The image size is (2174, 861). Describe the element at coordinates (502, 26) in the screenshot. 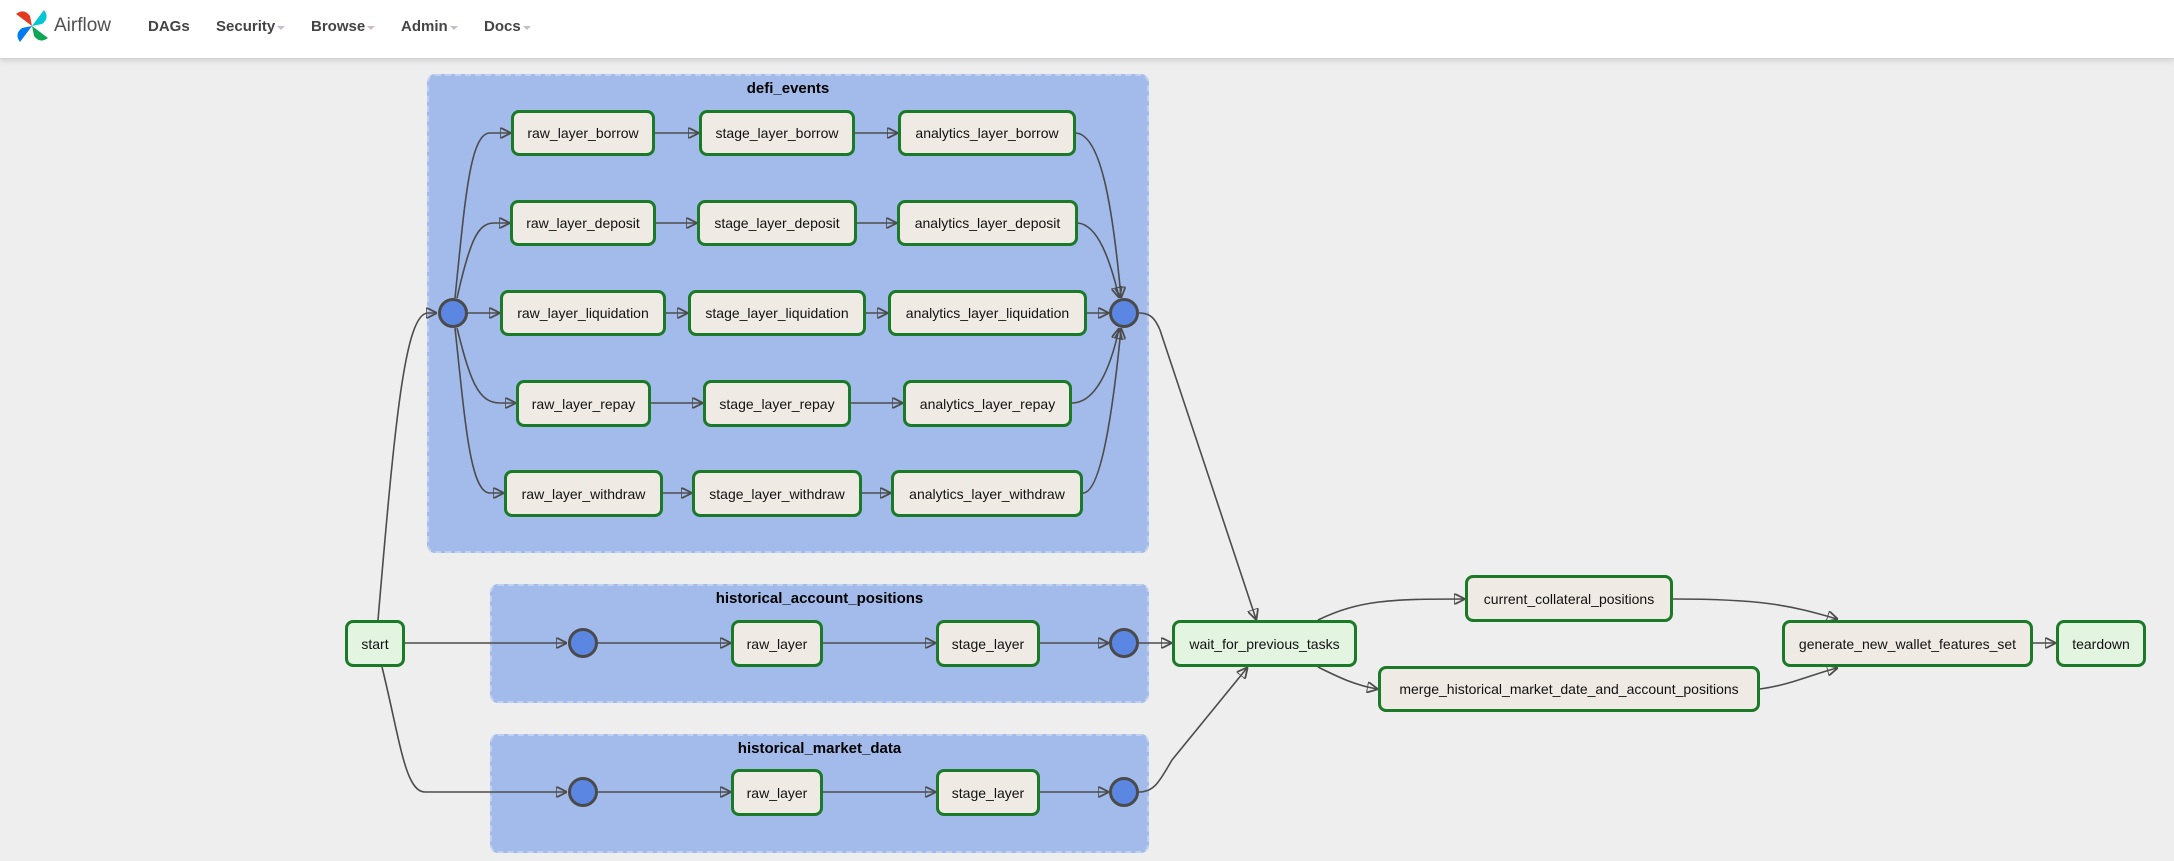

I see `nav-docs-label: Docs` at that location.